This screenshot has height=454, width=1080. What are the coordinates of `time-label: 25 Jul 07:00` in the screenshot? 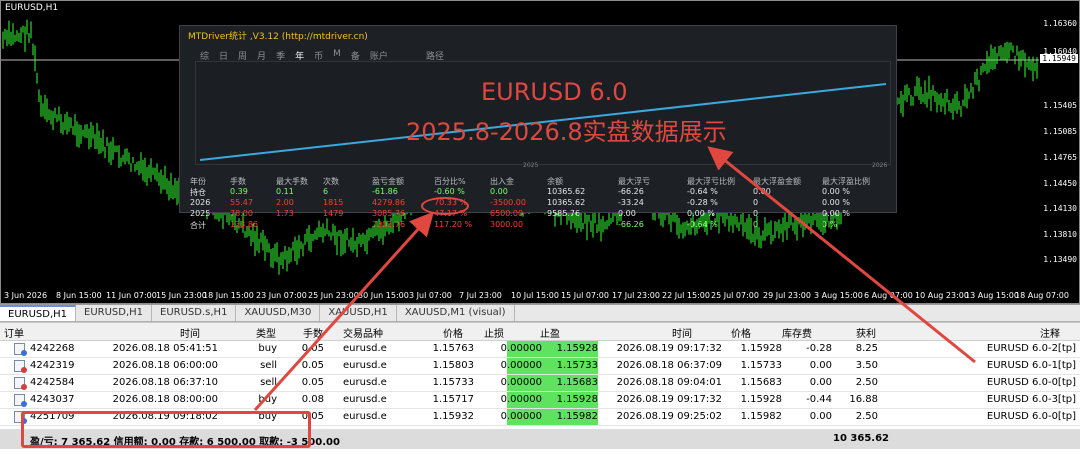 It's located at (735, 295).